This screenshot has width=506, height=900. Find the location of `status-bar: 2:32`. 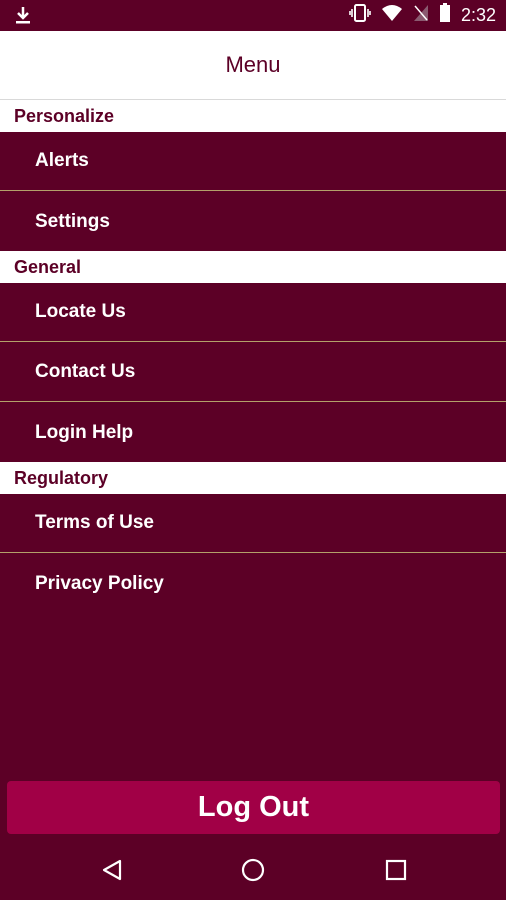

status-bar: 2:32 is located at coordinates (253, 15).